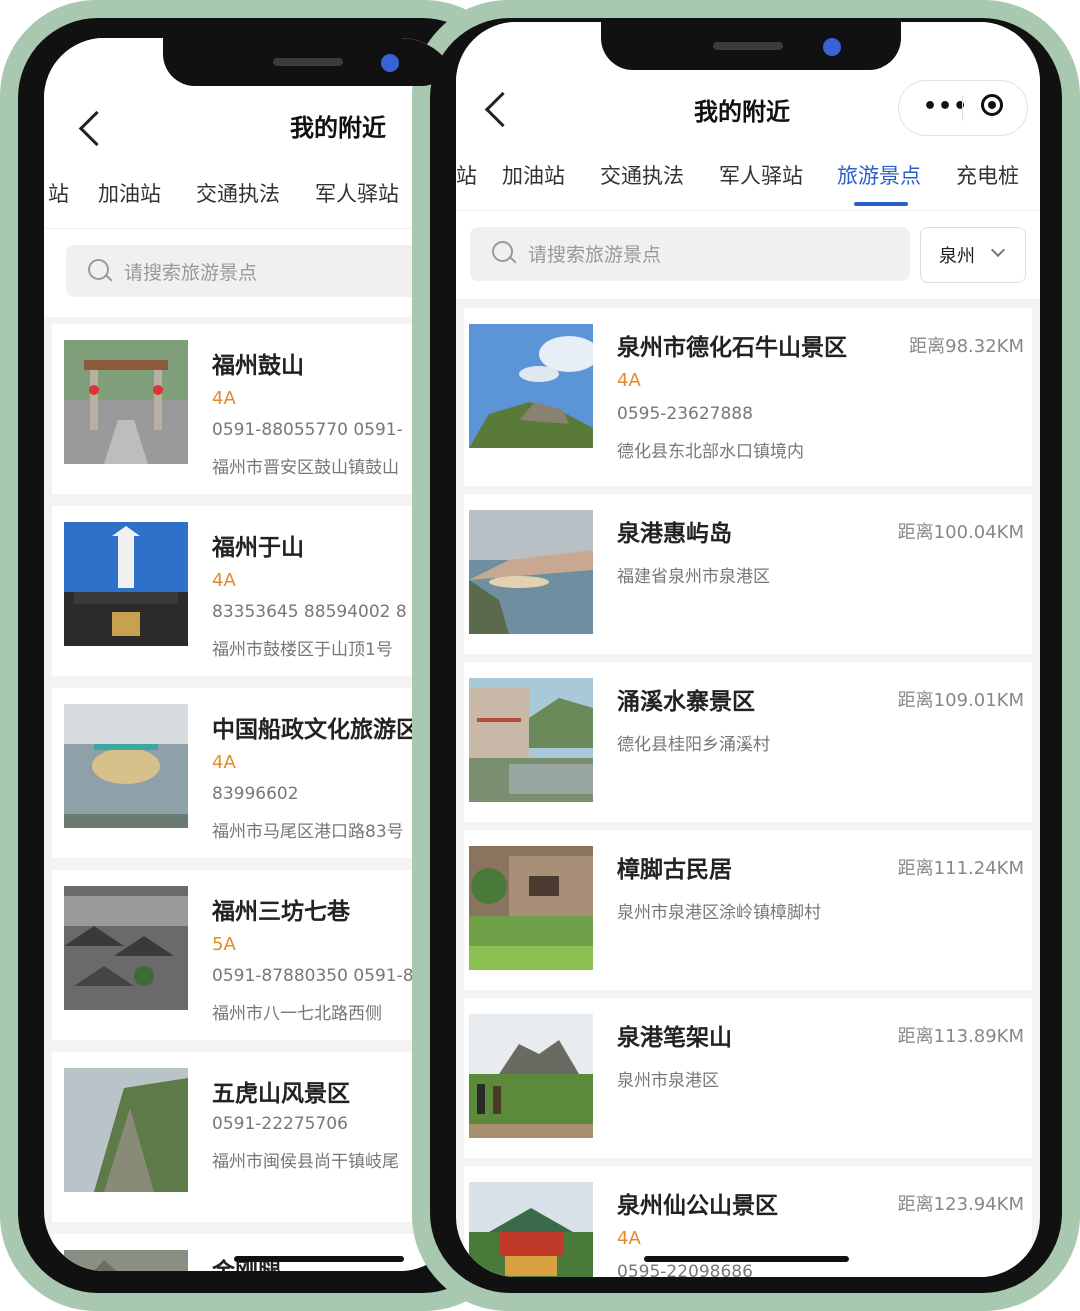 This screenshot has height=1311, width=1080. I want to click on item-name: 涌溪水寨景区, so click(686, 702).